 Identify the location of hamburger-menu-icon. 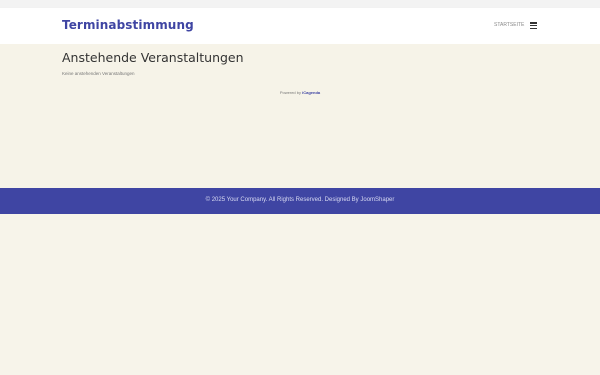
(533, 25).